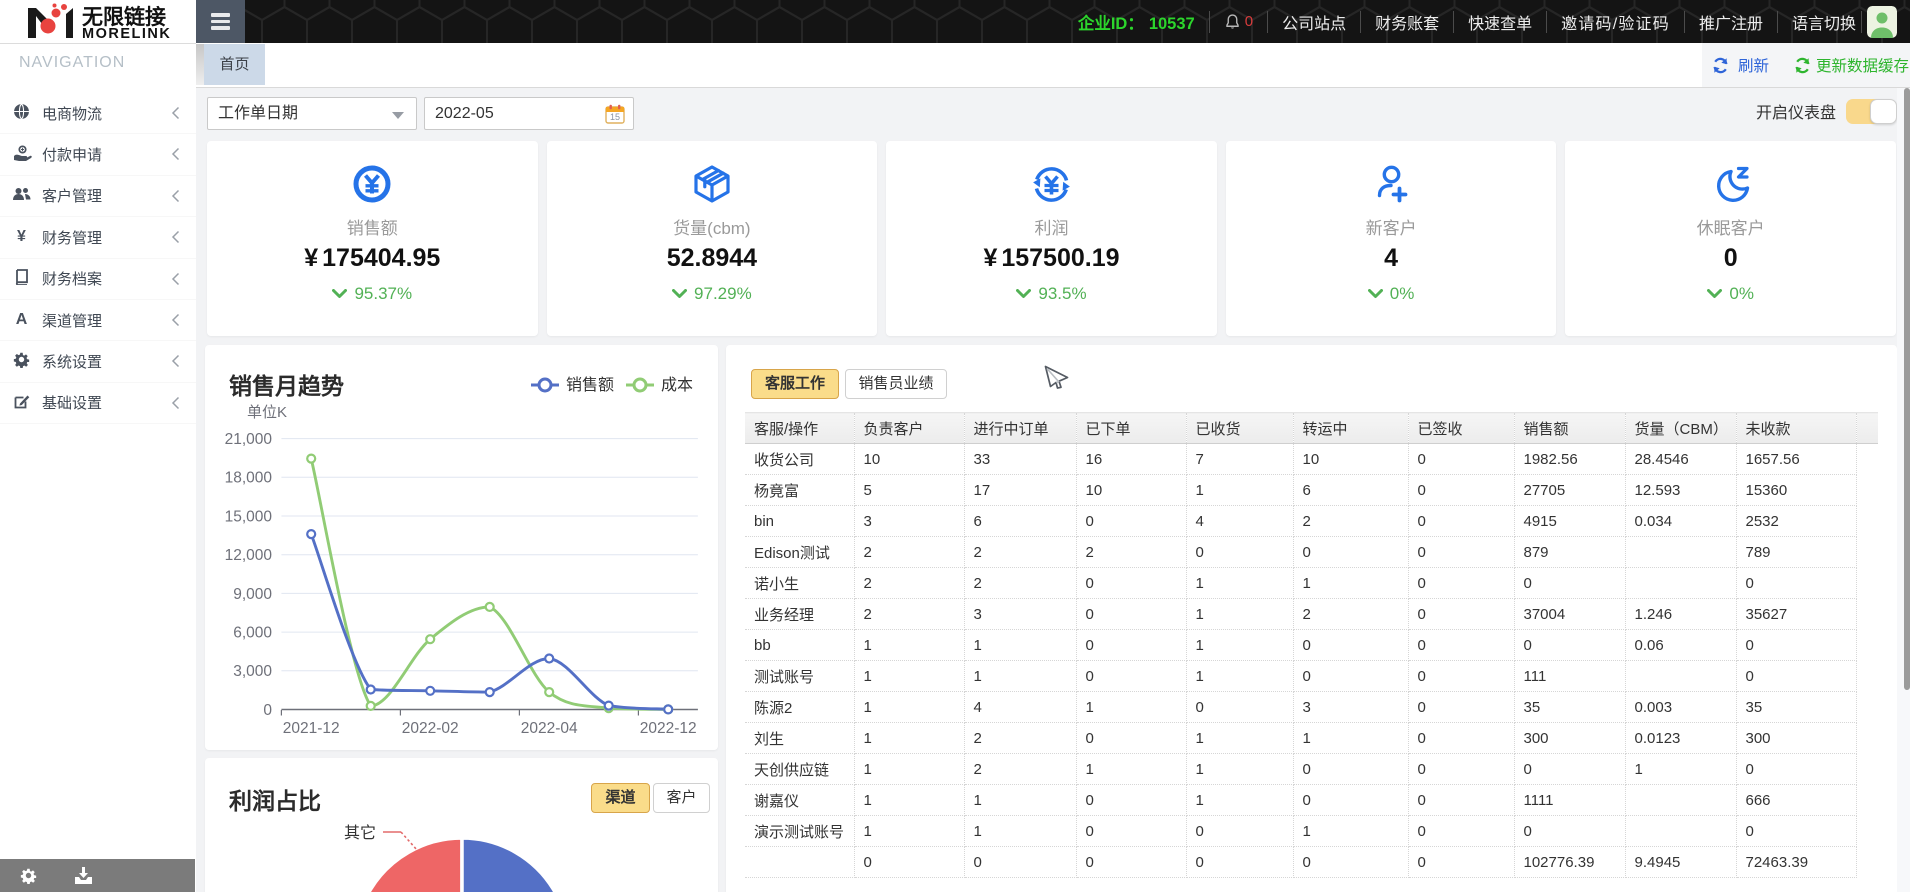  Describe the element at coordinates (252, 633) in the screenshot. I see `svg-text: 6,000` at that location.